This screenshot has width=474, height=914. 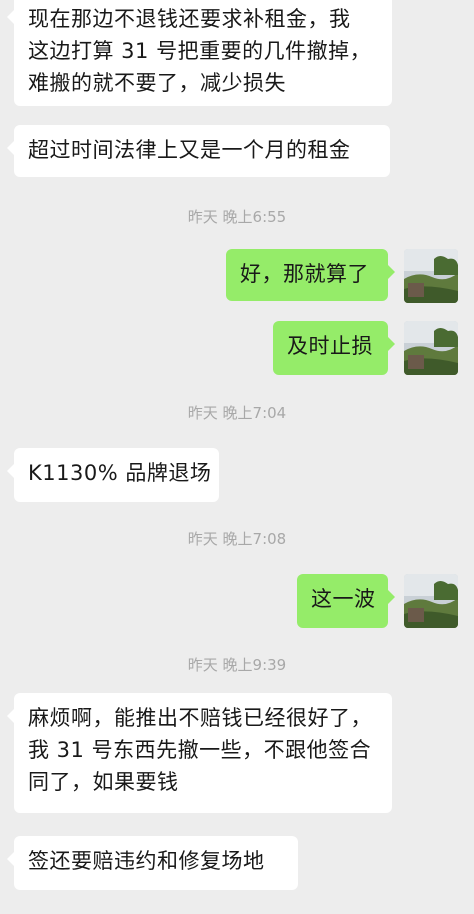 I want to click on timestamp: 昨天 晚上7:08, so click(x=237, y=539).